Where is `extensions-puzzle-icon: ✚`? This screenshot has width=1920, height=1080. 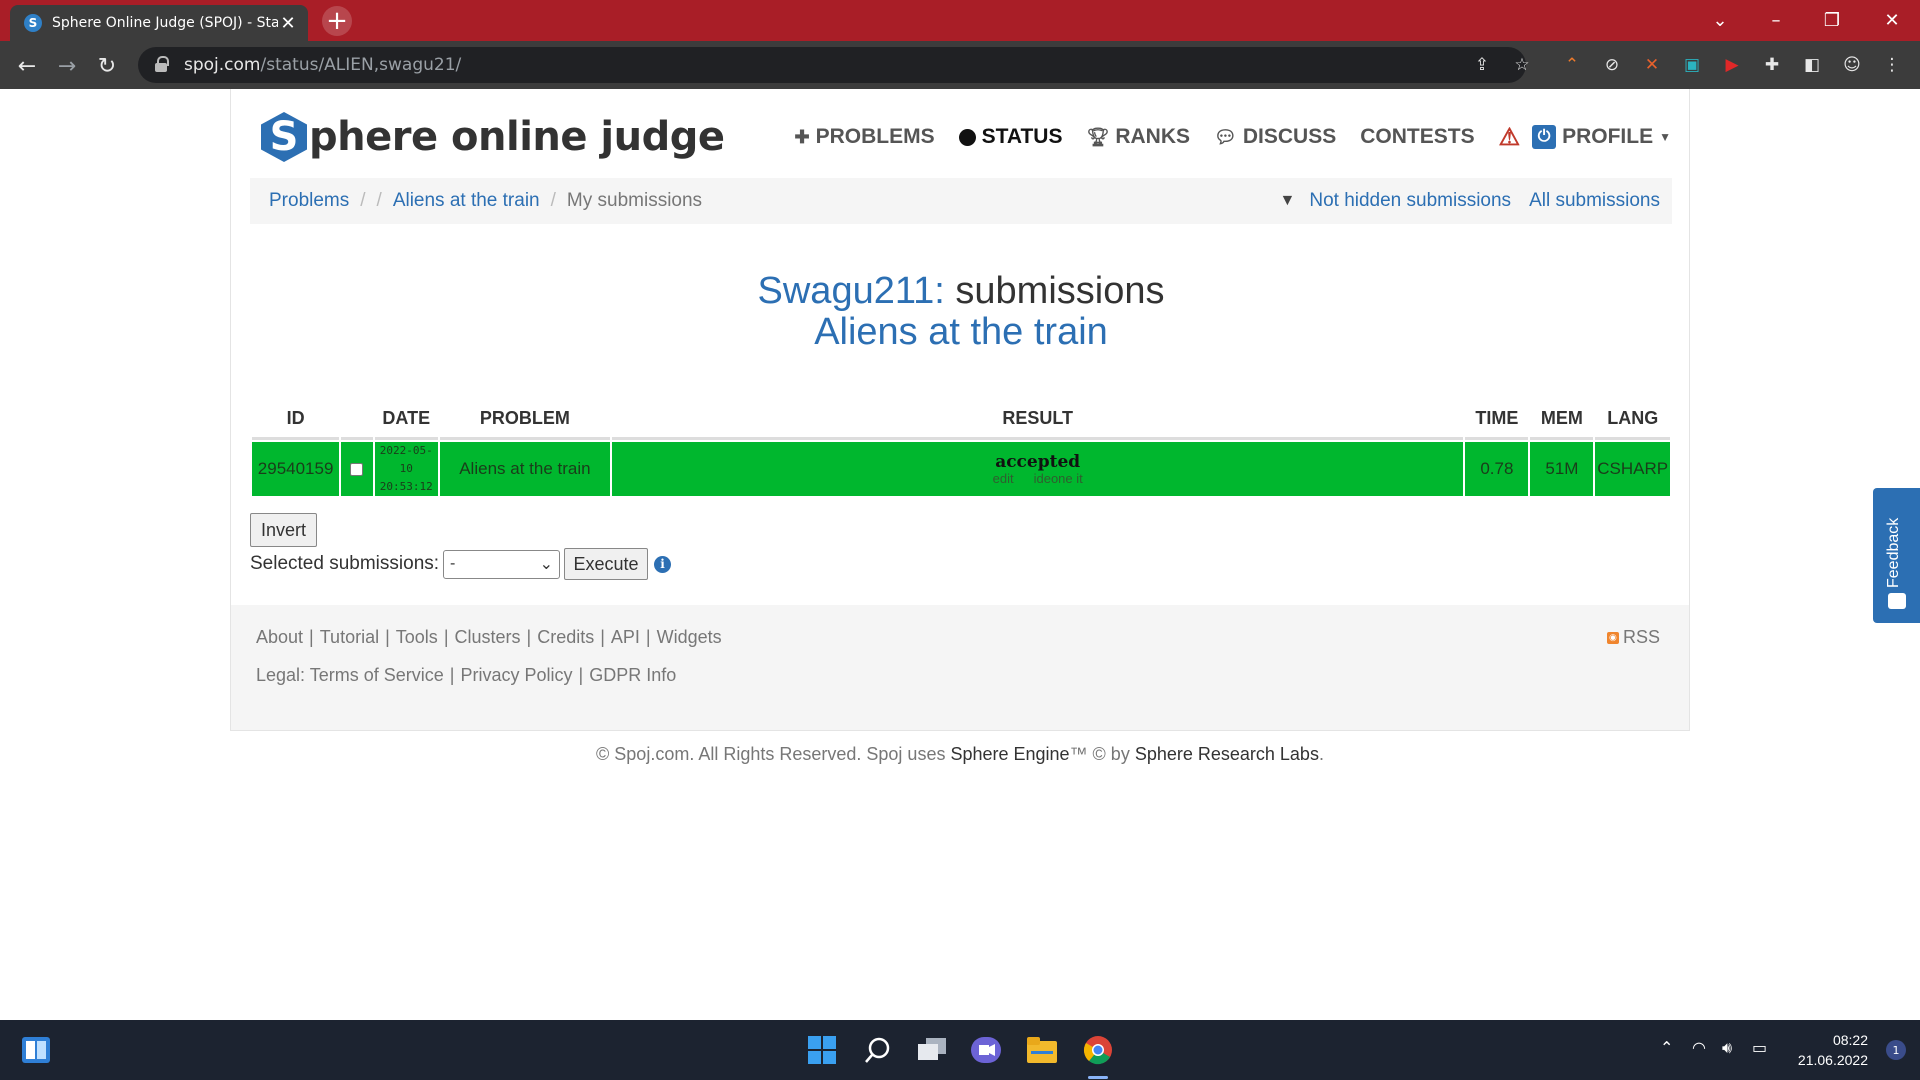 extensions-puzzle-icon: ✚ is located at coordinates (1772, 65).